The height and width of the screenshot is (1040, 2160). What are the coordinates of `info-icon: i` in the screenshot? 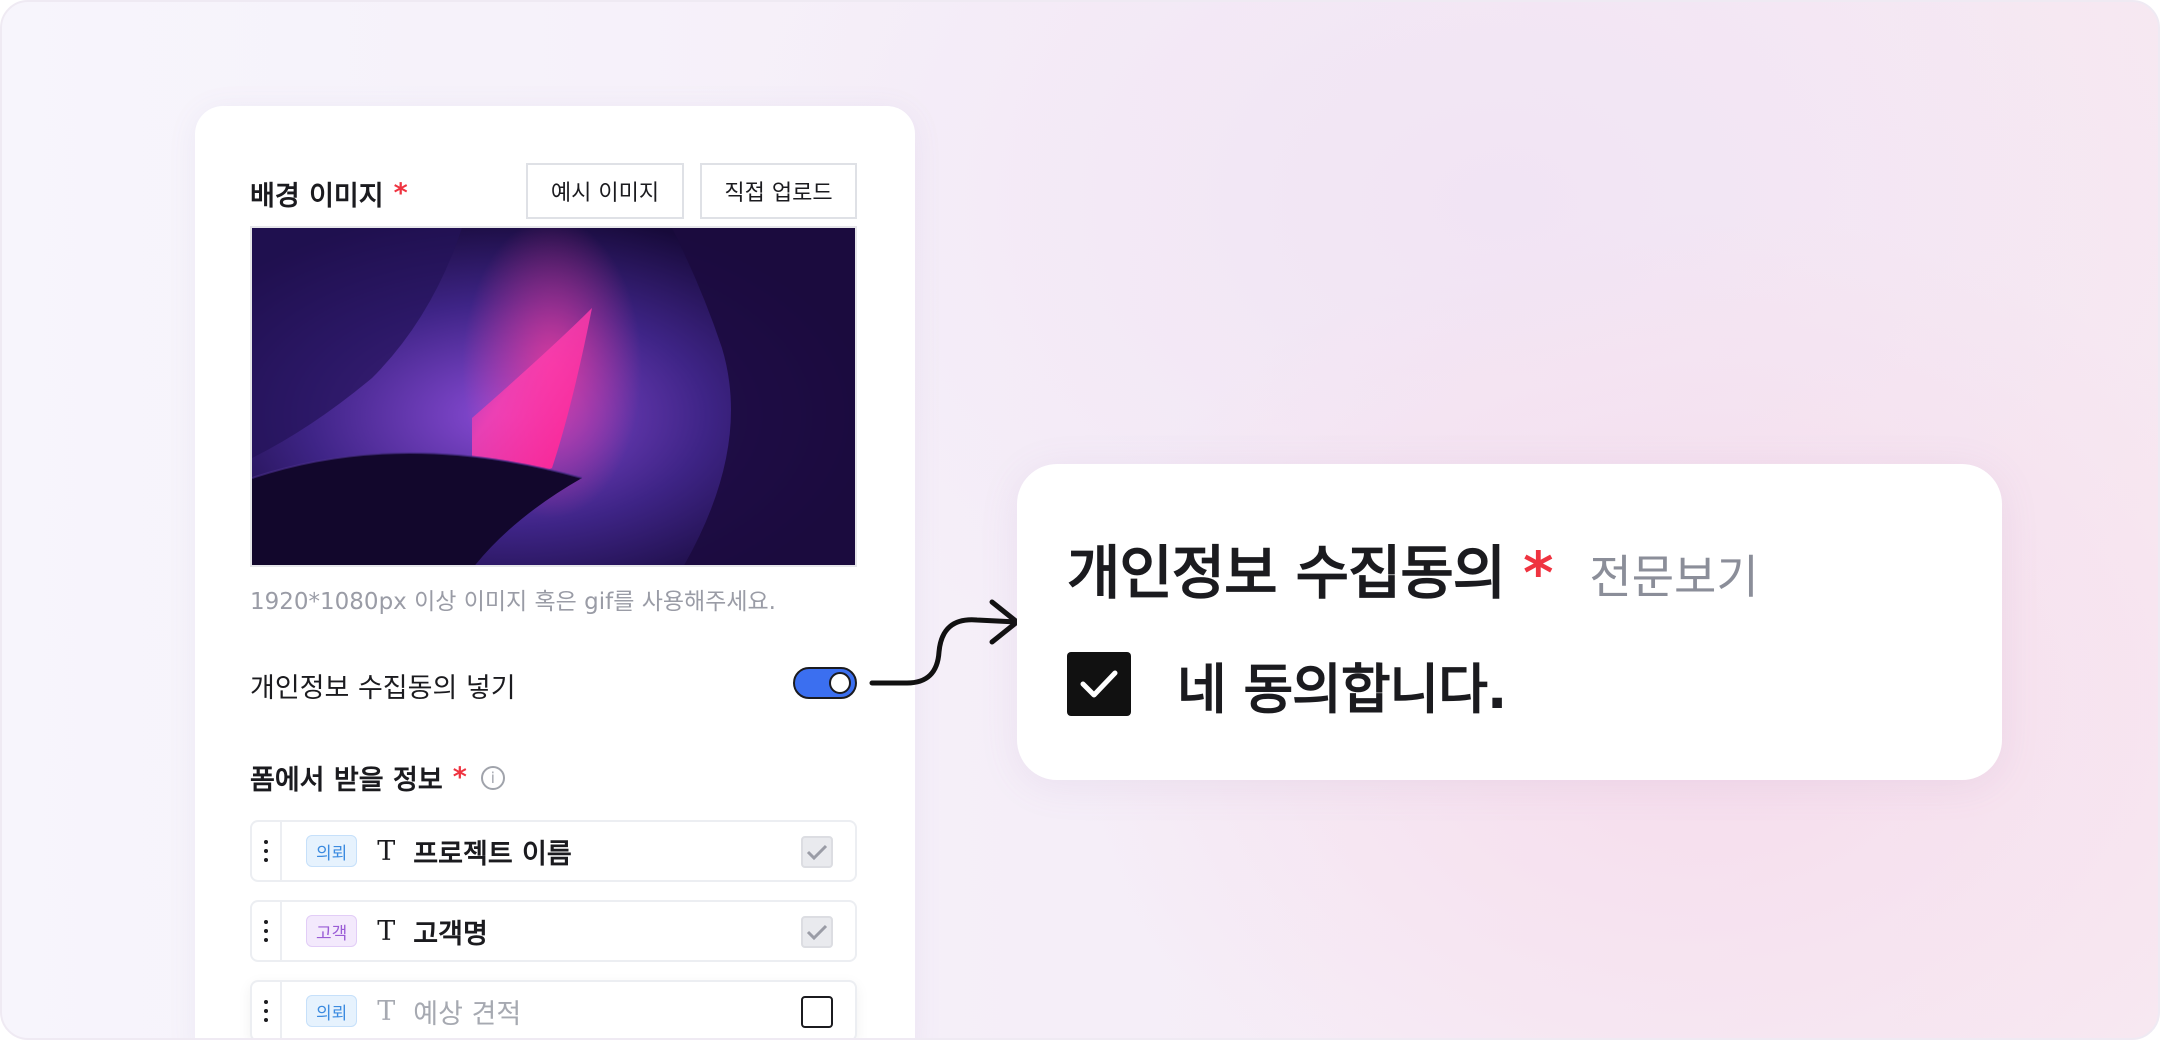 It's located at (492, 777).